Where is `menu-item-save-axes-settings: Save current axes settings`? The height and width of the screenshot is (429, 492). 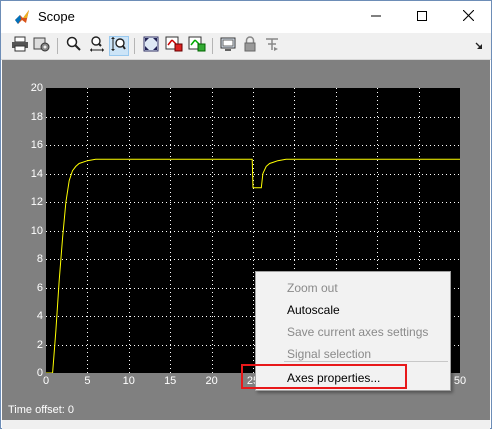 menu-item-save-axes-settings: Save current axes settings is located at coordinates (357, 332).